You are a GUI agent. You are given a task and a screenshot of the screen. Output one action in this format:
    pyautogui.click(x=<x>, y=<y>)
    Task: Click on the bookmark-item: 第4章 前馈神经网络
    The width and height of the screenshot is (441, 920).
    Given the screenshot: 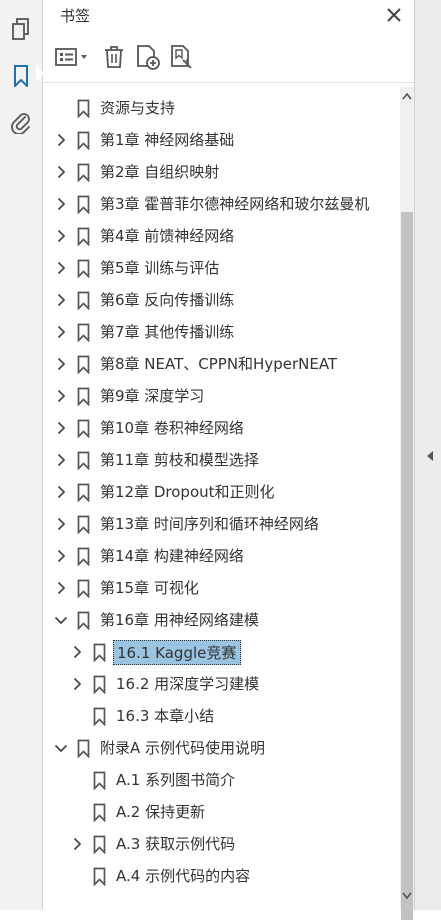 What is the action you would take?
    pyautogui.click(x=220, y=236)
    